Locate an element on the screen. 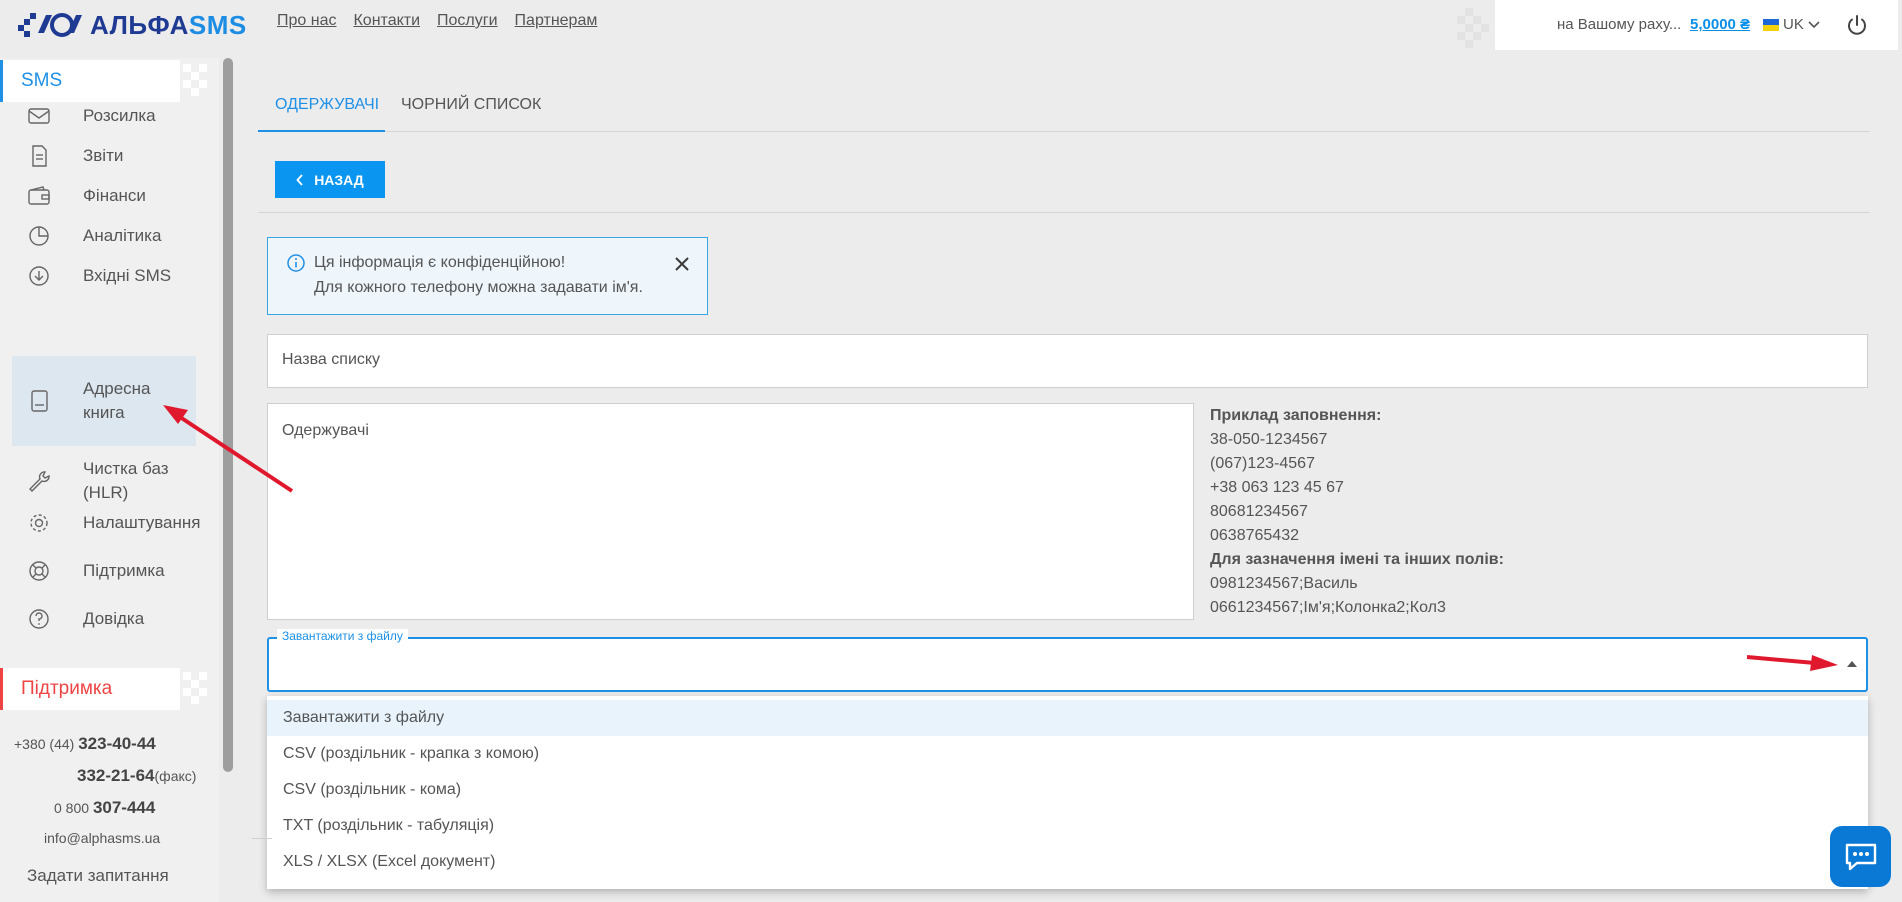 This screenshot has width=1902, height=902. sidebar-header-sms: SMS is located at coordinates (103, 81).